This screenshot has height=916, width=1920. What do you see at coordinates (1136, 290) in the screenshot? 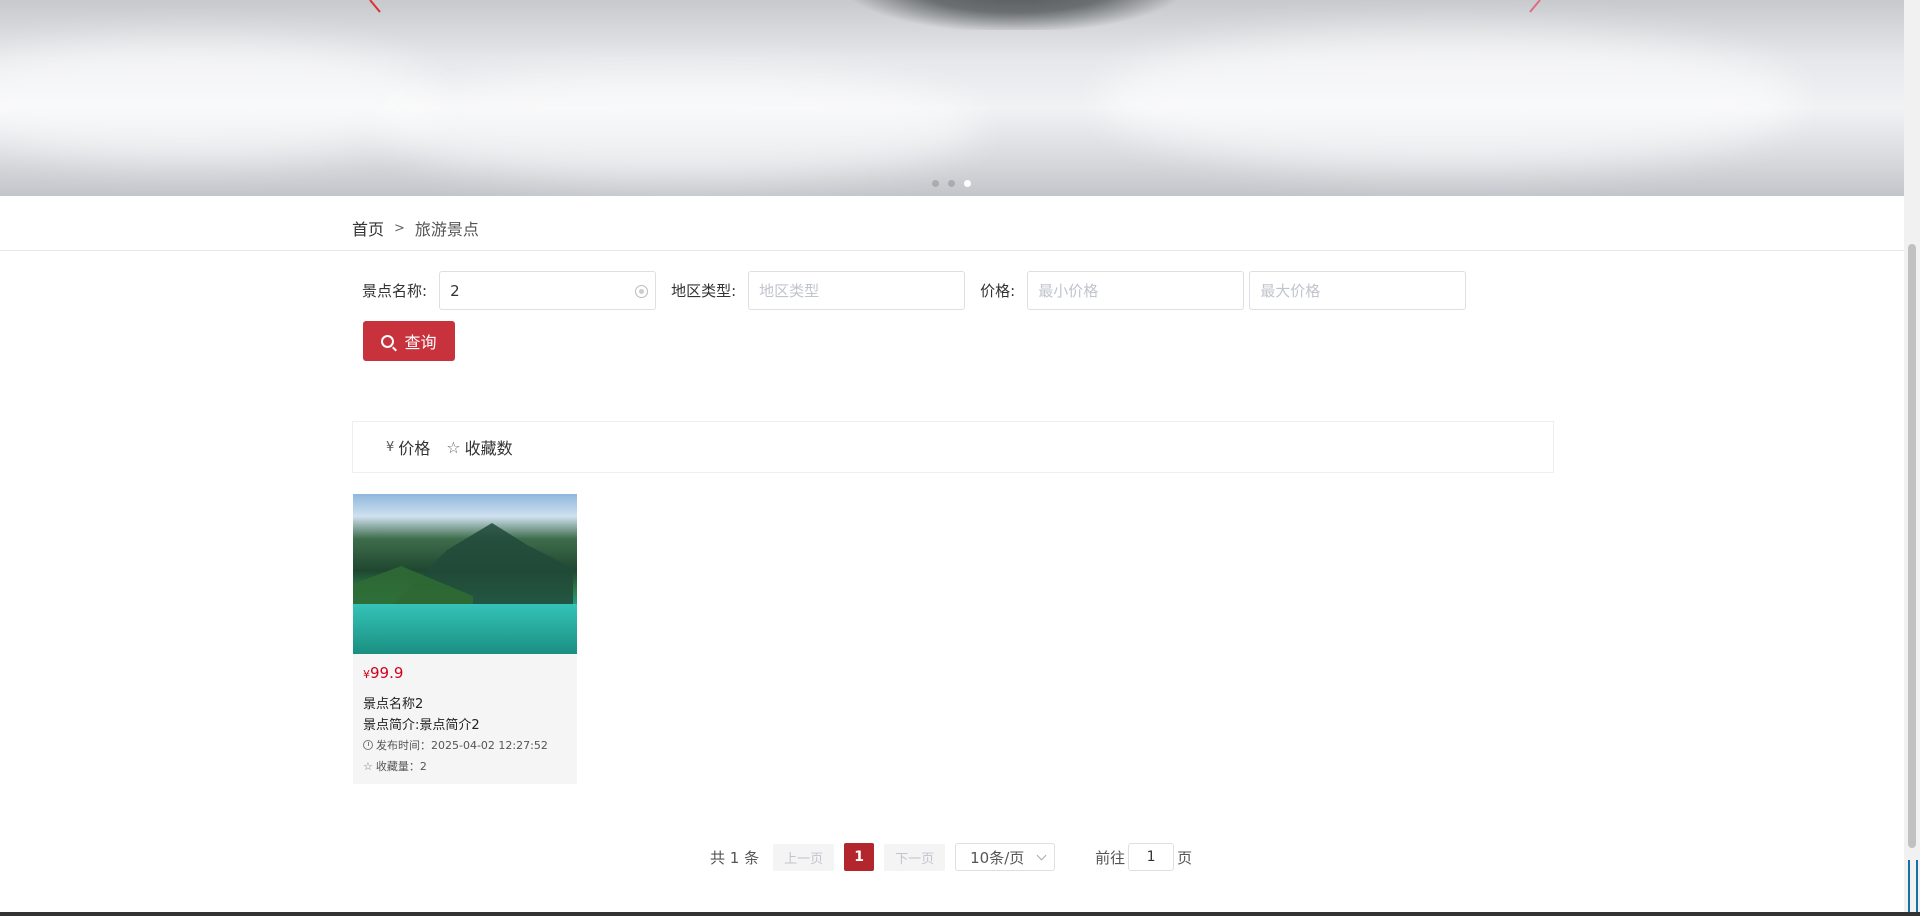
I see `min-price-input: 最小价格` at bounding box center [1136, 290].